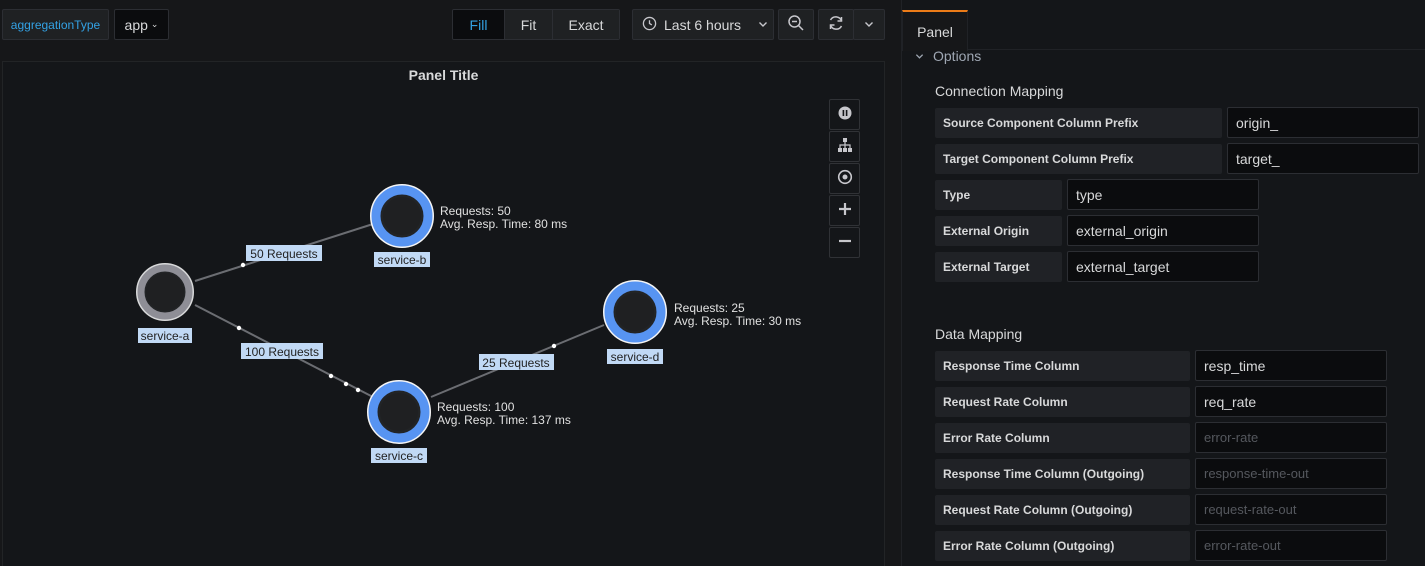 Image resolution: width=1425 pixels, height=566 pixels. What do you see at coordinates (998, 267) in the screenshot?
I see `external-target-label: External Target` at bounding box center [998, 267].